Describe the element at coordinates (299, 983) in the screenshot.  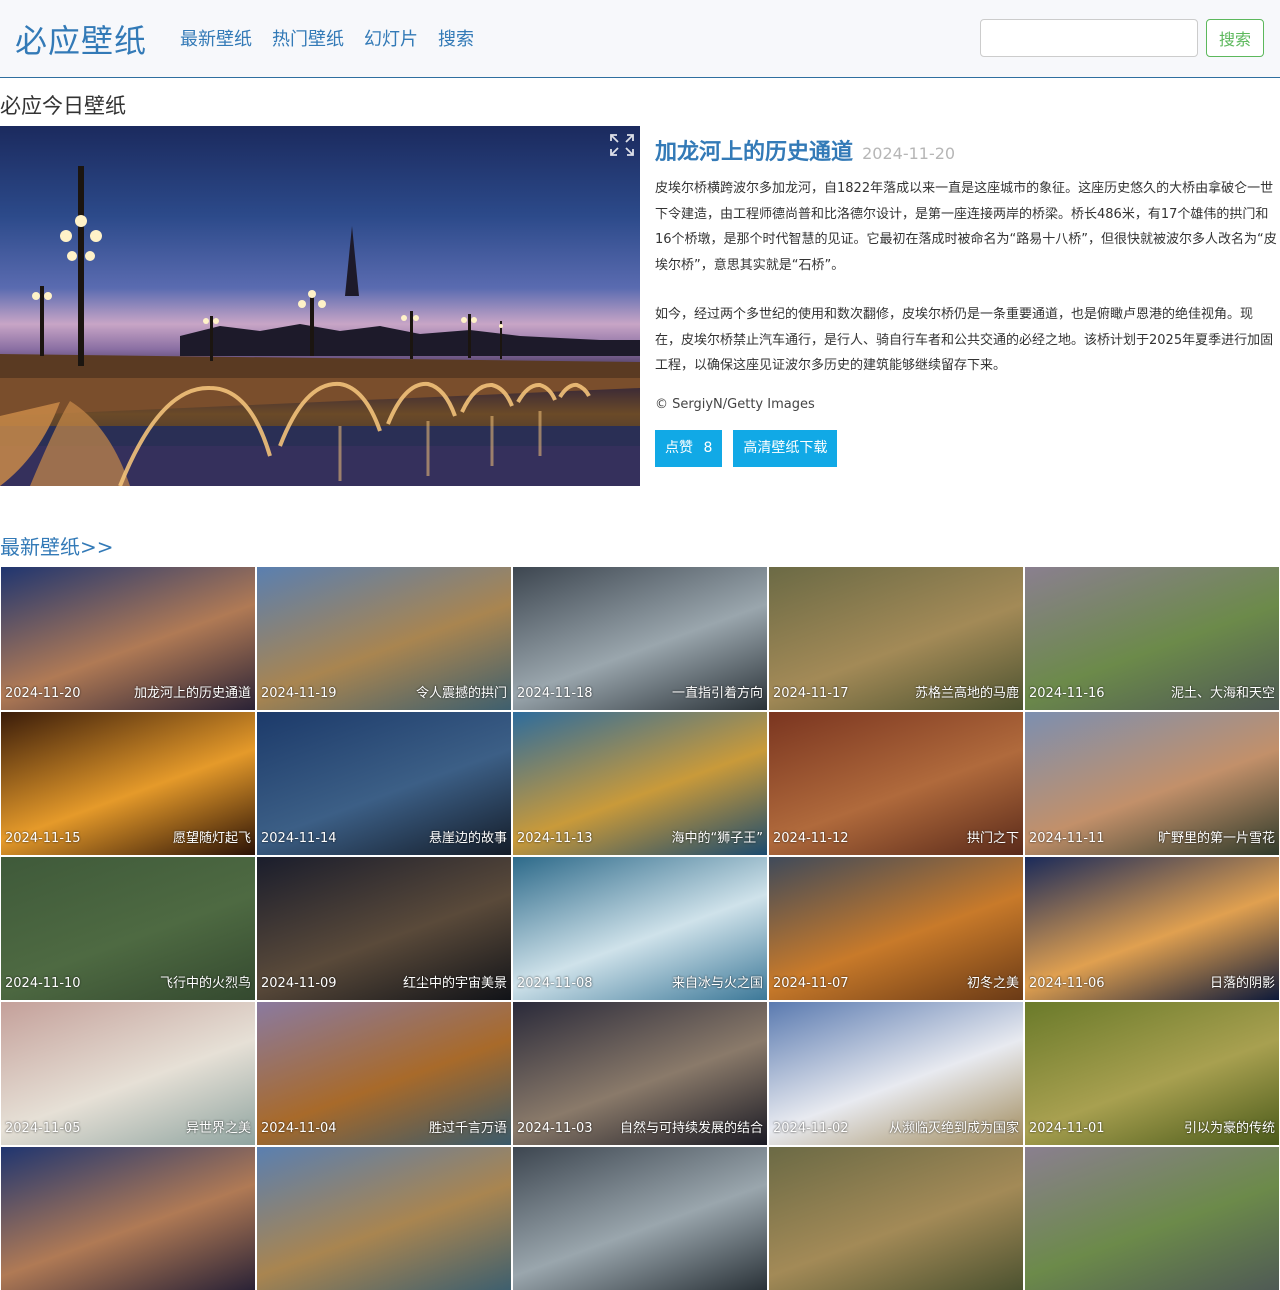
I see `tile-date: 2024-11-09` at that location.